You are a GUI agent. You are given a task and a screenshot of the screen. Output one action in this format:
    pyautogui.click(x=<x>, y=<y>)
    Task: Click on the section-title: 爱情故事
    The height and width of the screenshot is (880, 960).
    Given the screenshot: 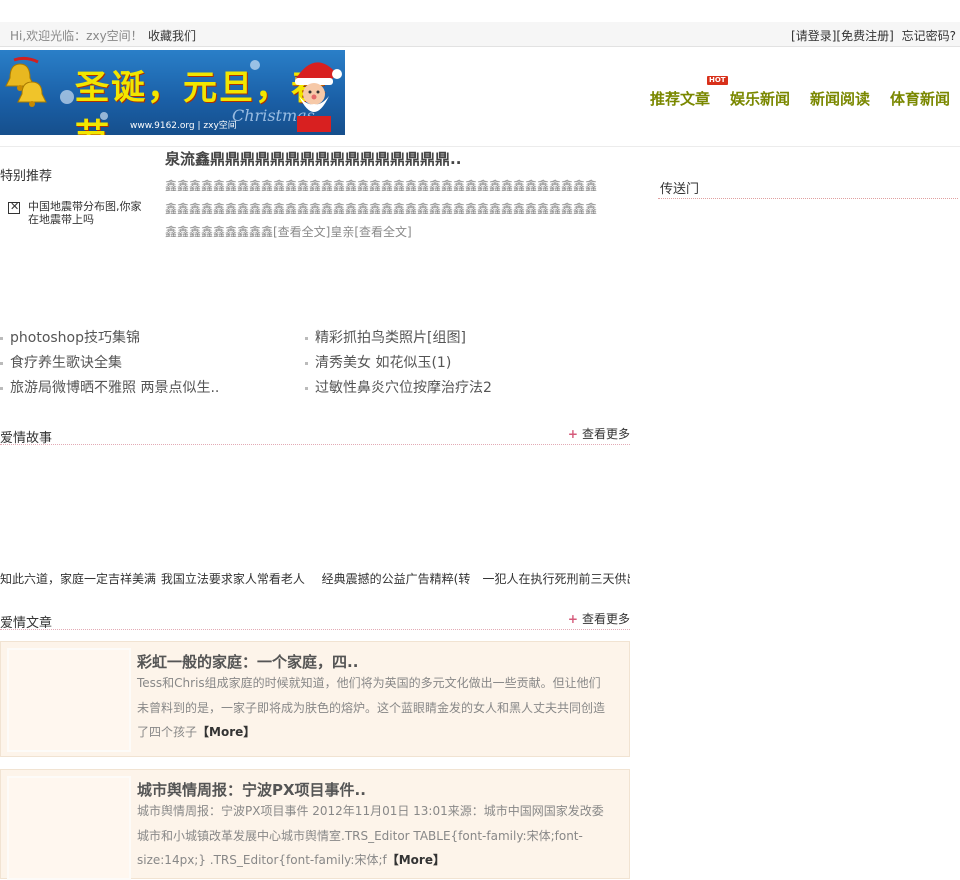 What is the action you would take?
    pyautogui.click(x=26, y=438)
    